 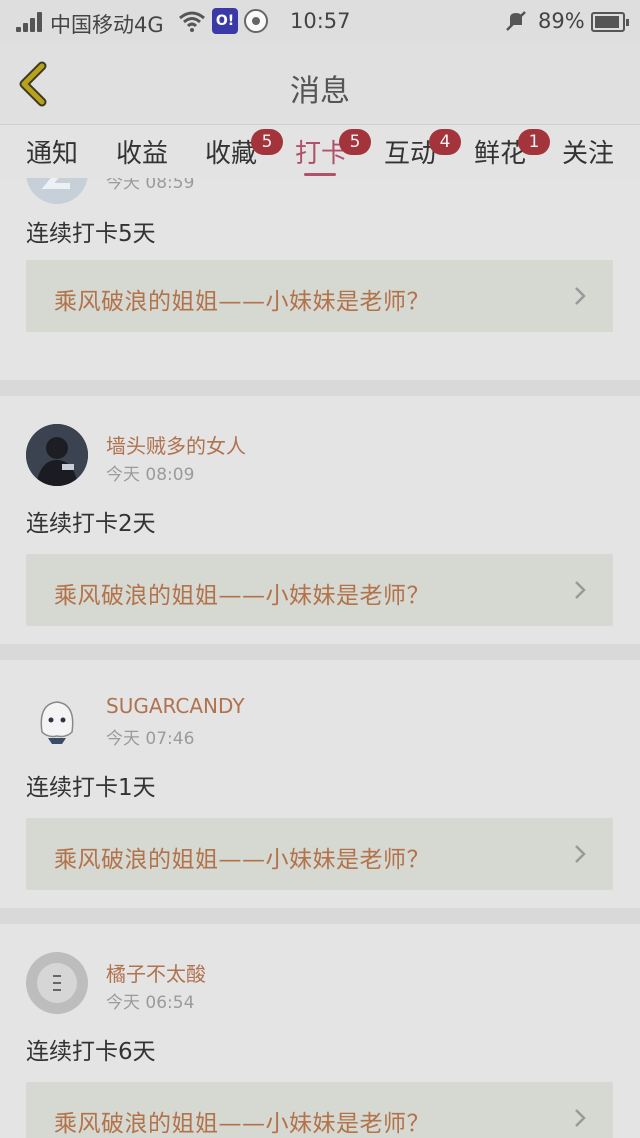 I want to click on username: SUGARCANDY, so click(x=175, y=706).